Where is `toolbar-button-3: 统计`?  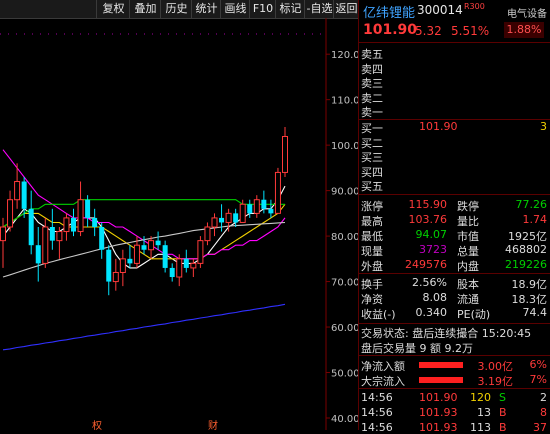 toolbar-button-3: 统计 is located at coordinates (206, 9).